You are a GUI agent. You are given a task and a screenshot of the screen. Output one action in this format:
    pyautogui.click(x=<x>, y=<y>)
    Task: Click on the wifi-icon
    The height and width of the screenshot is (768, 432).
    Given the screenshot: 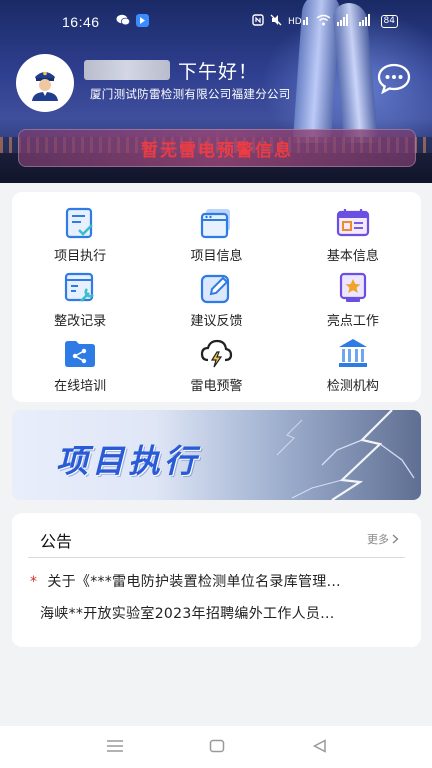 What is the action you would take?
    pyautogui.click(x=323, y=21)
    